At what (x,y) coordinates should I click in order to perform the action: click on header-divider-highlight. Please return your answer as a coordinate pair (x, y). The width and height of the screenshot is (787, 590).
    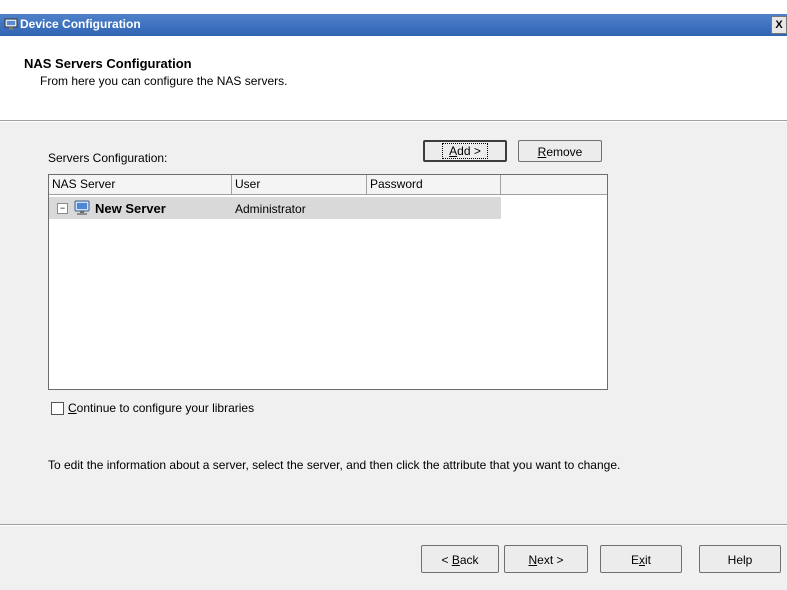
    Looking at the image, I should click on (393, 121).